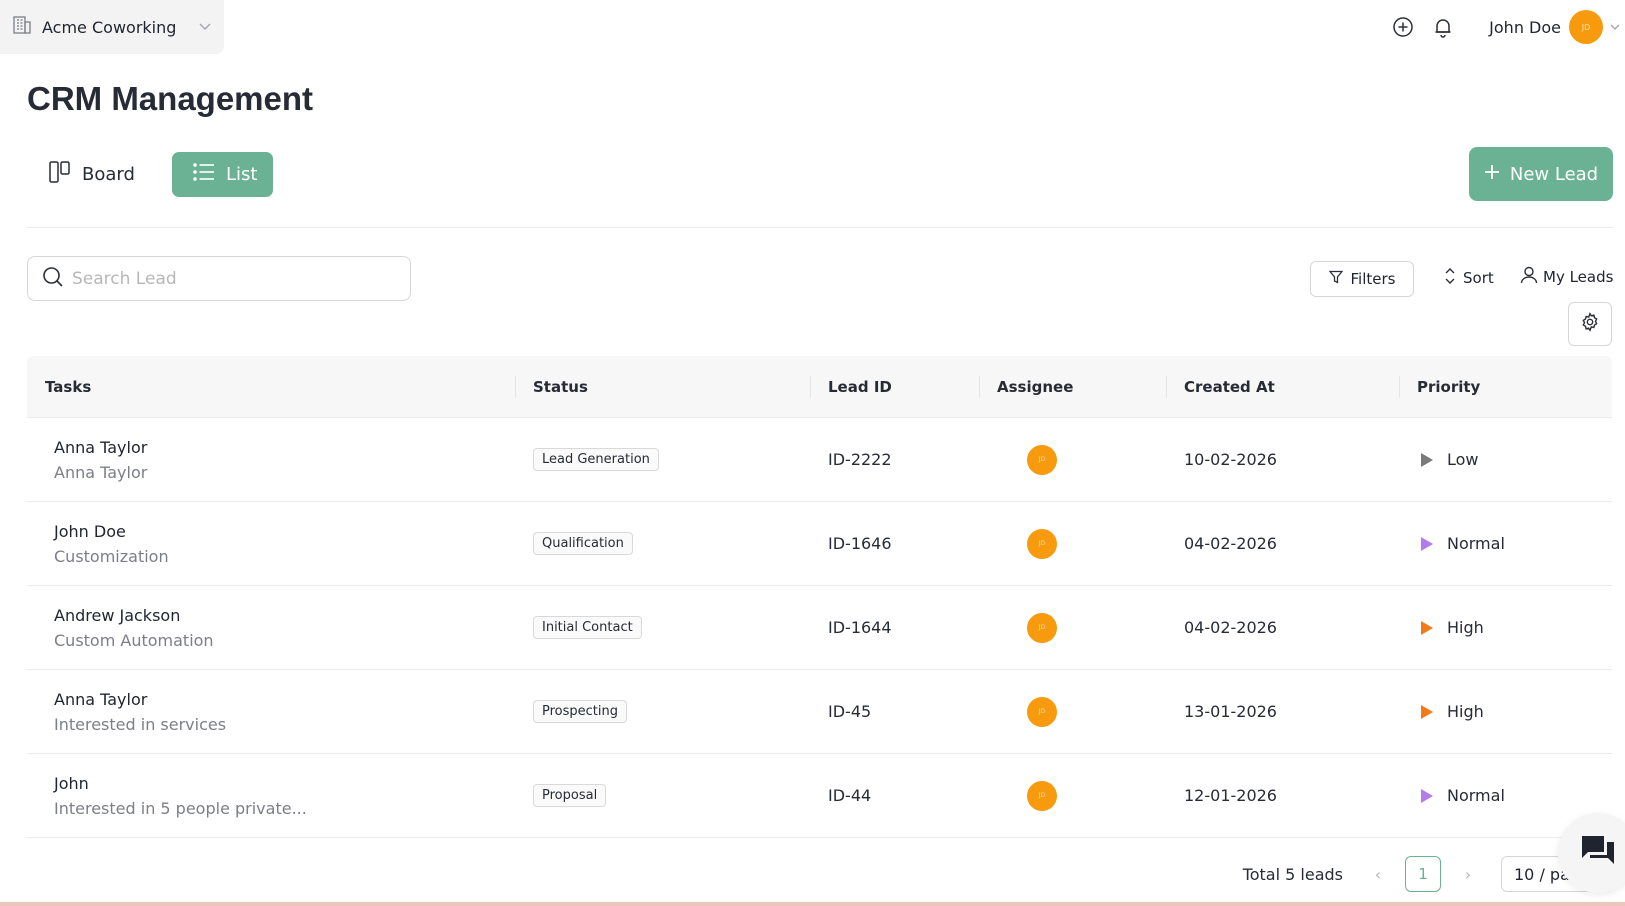 This screenshot has height=906, width=1625. Describe the element at coordinates (242, 174) in the screenshot. I see `tab-list-label: List` at that location.